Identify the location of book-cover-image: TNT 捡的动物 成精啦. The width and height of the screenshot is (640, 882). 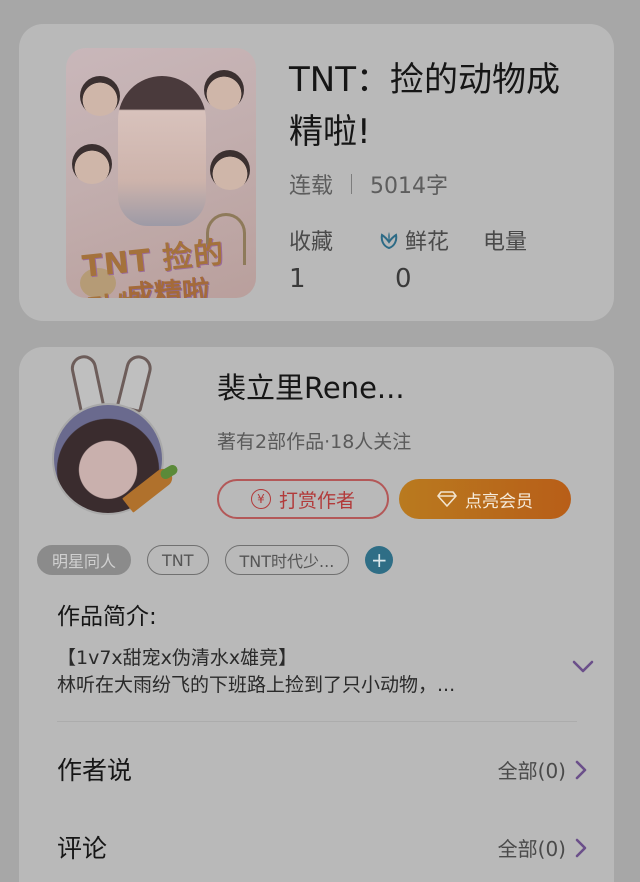
(161, 173).